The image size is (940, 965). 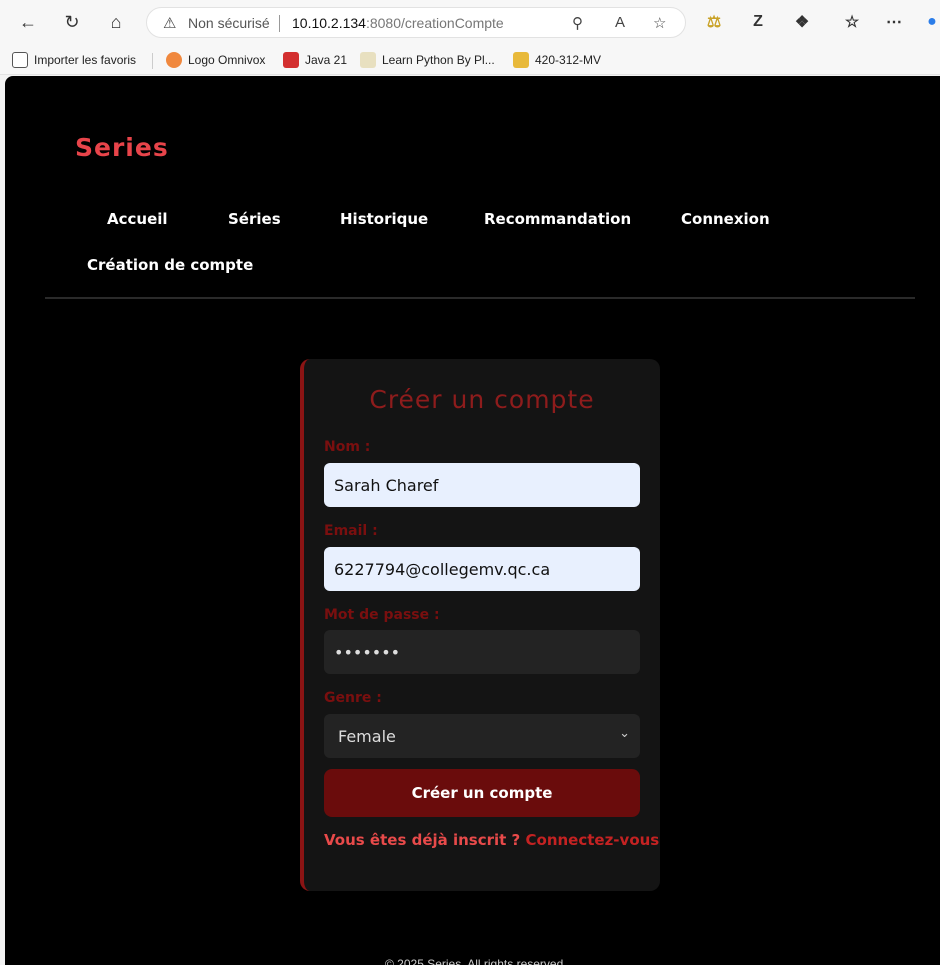 What do you see at coordinates (802, 22) in the screenshot?
I see `puzzle-icon: ❖` at bounding box center [802, 22].